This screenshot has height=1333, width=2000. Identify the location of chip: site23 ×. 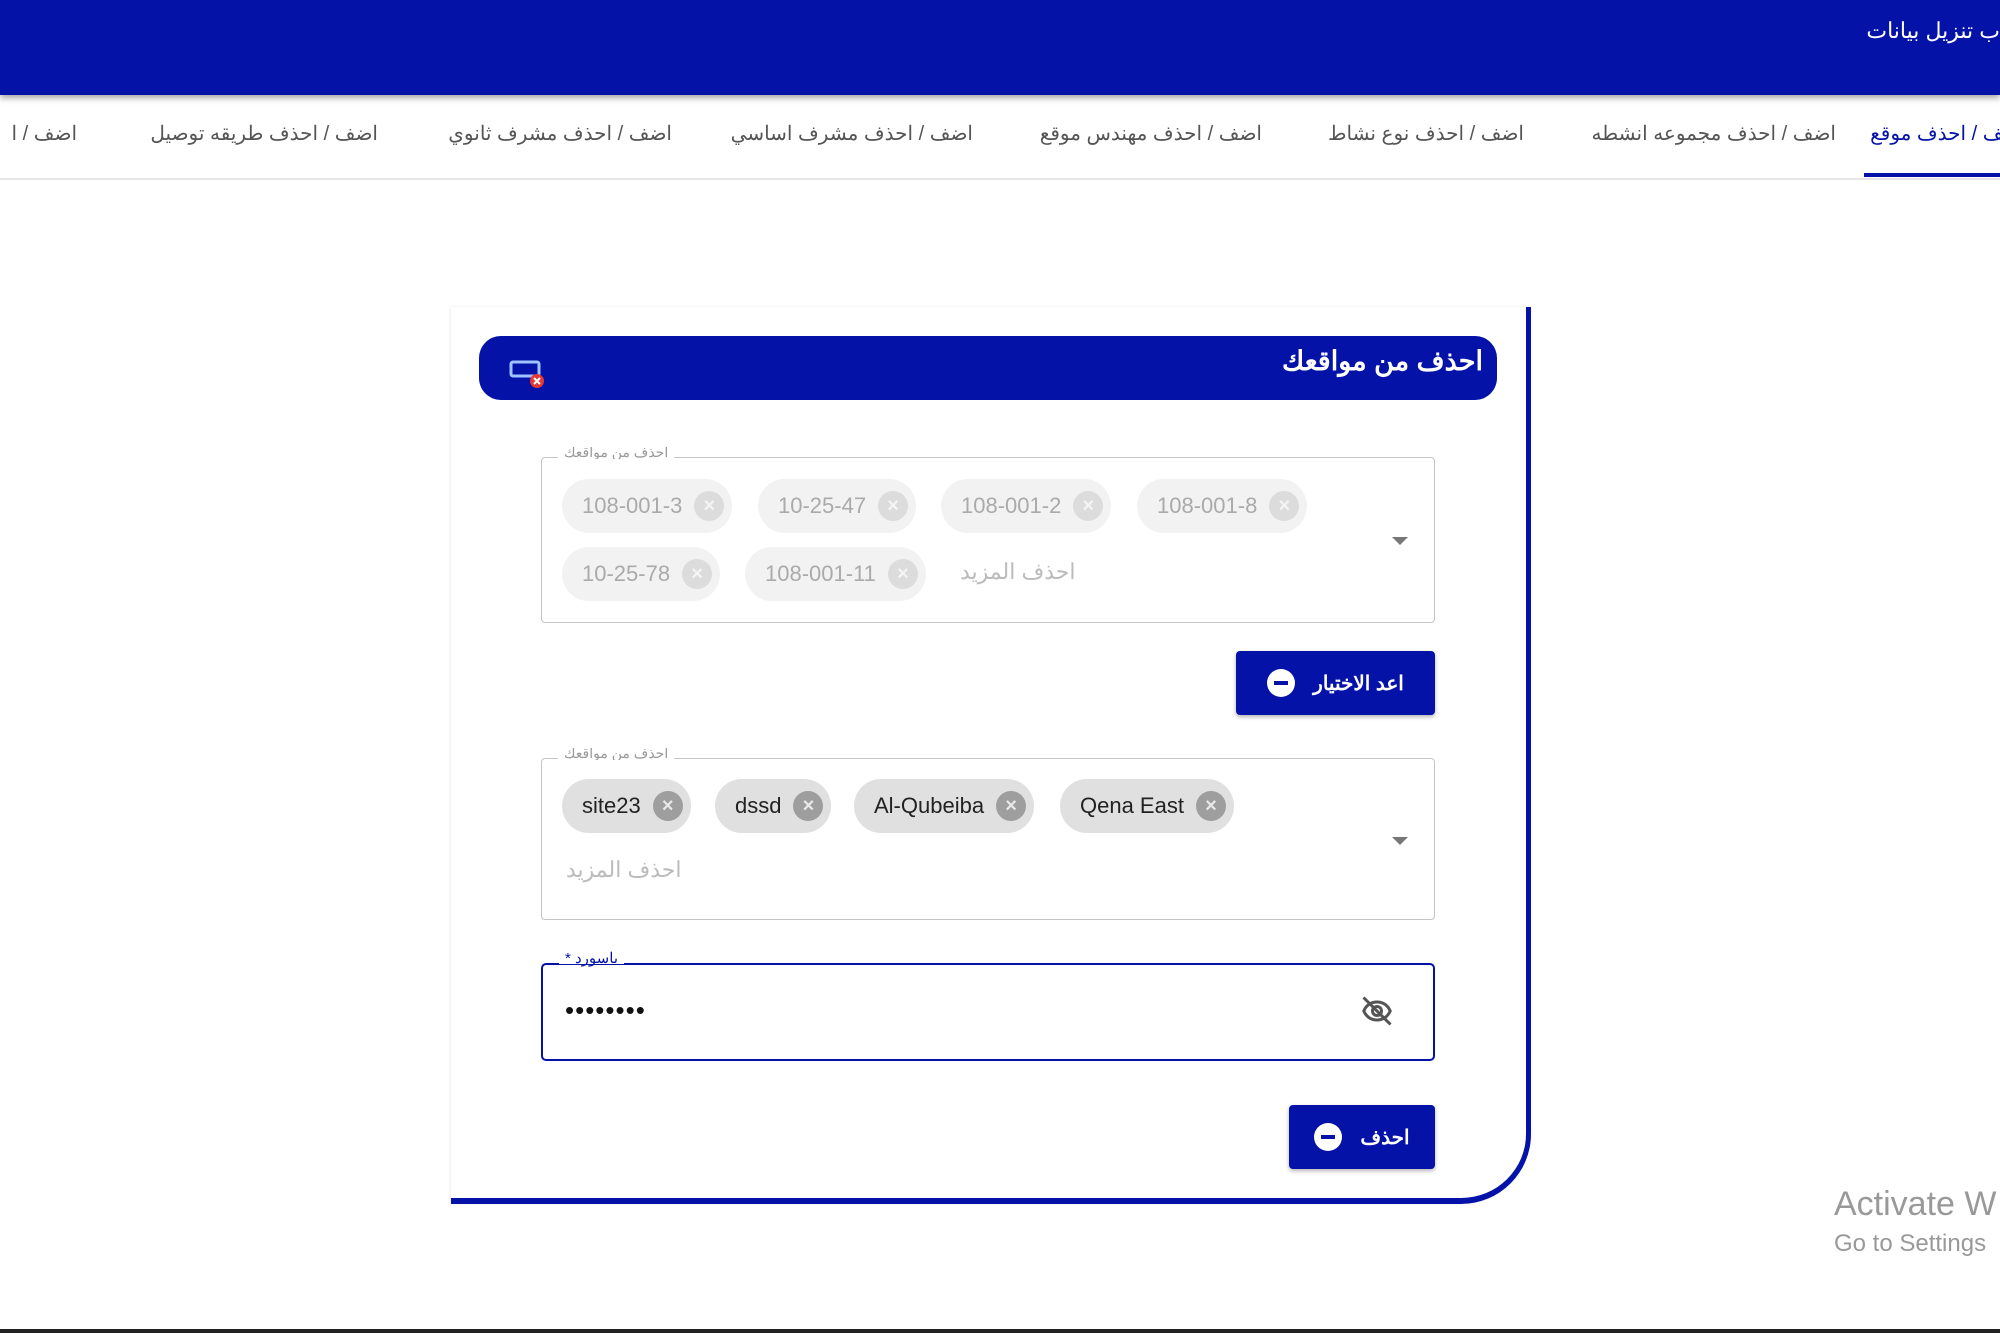
(626, 806).